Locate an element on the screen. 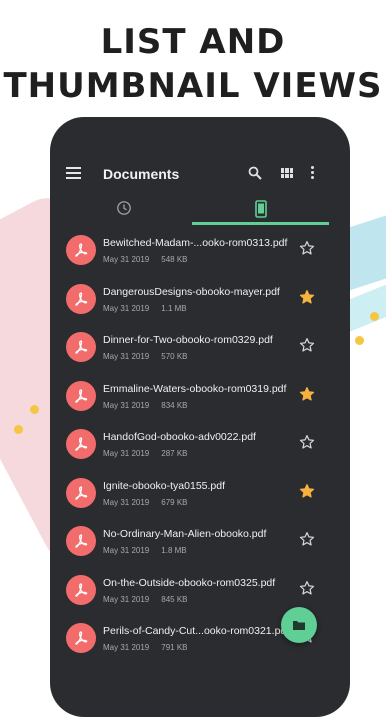 The height and width of the screenshot is (717, 386). headline-line-1: LIST AND is located at coordinates (193, 42).